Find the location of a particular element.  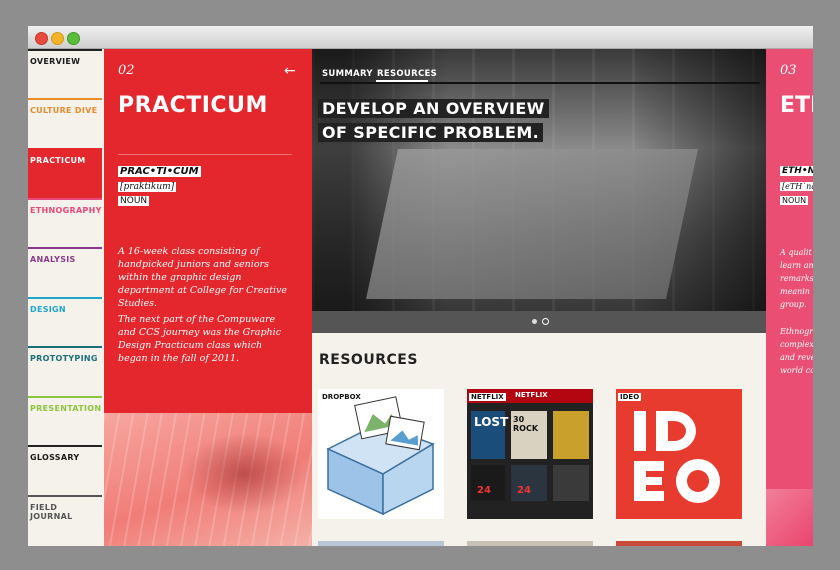

hero-headline: DEVELOP AN OVERVIEW OF SPECIFIC PROBLEM. is located at coordinates (433, 121).